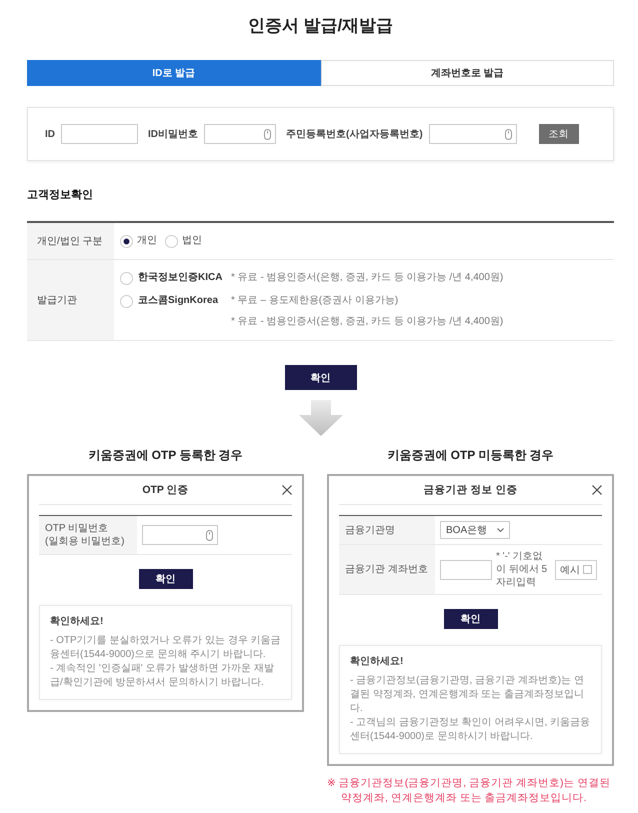  What do you see at coordinates (70, 300) in the screenshot?
I see `row-label: 발급기관` at bounding box center [70, 300].